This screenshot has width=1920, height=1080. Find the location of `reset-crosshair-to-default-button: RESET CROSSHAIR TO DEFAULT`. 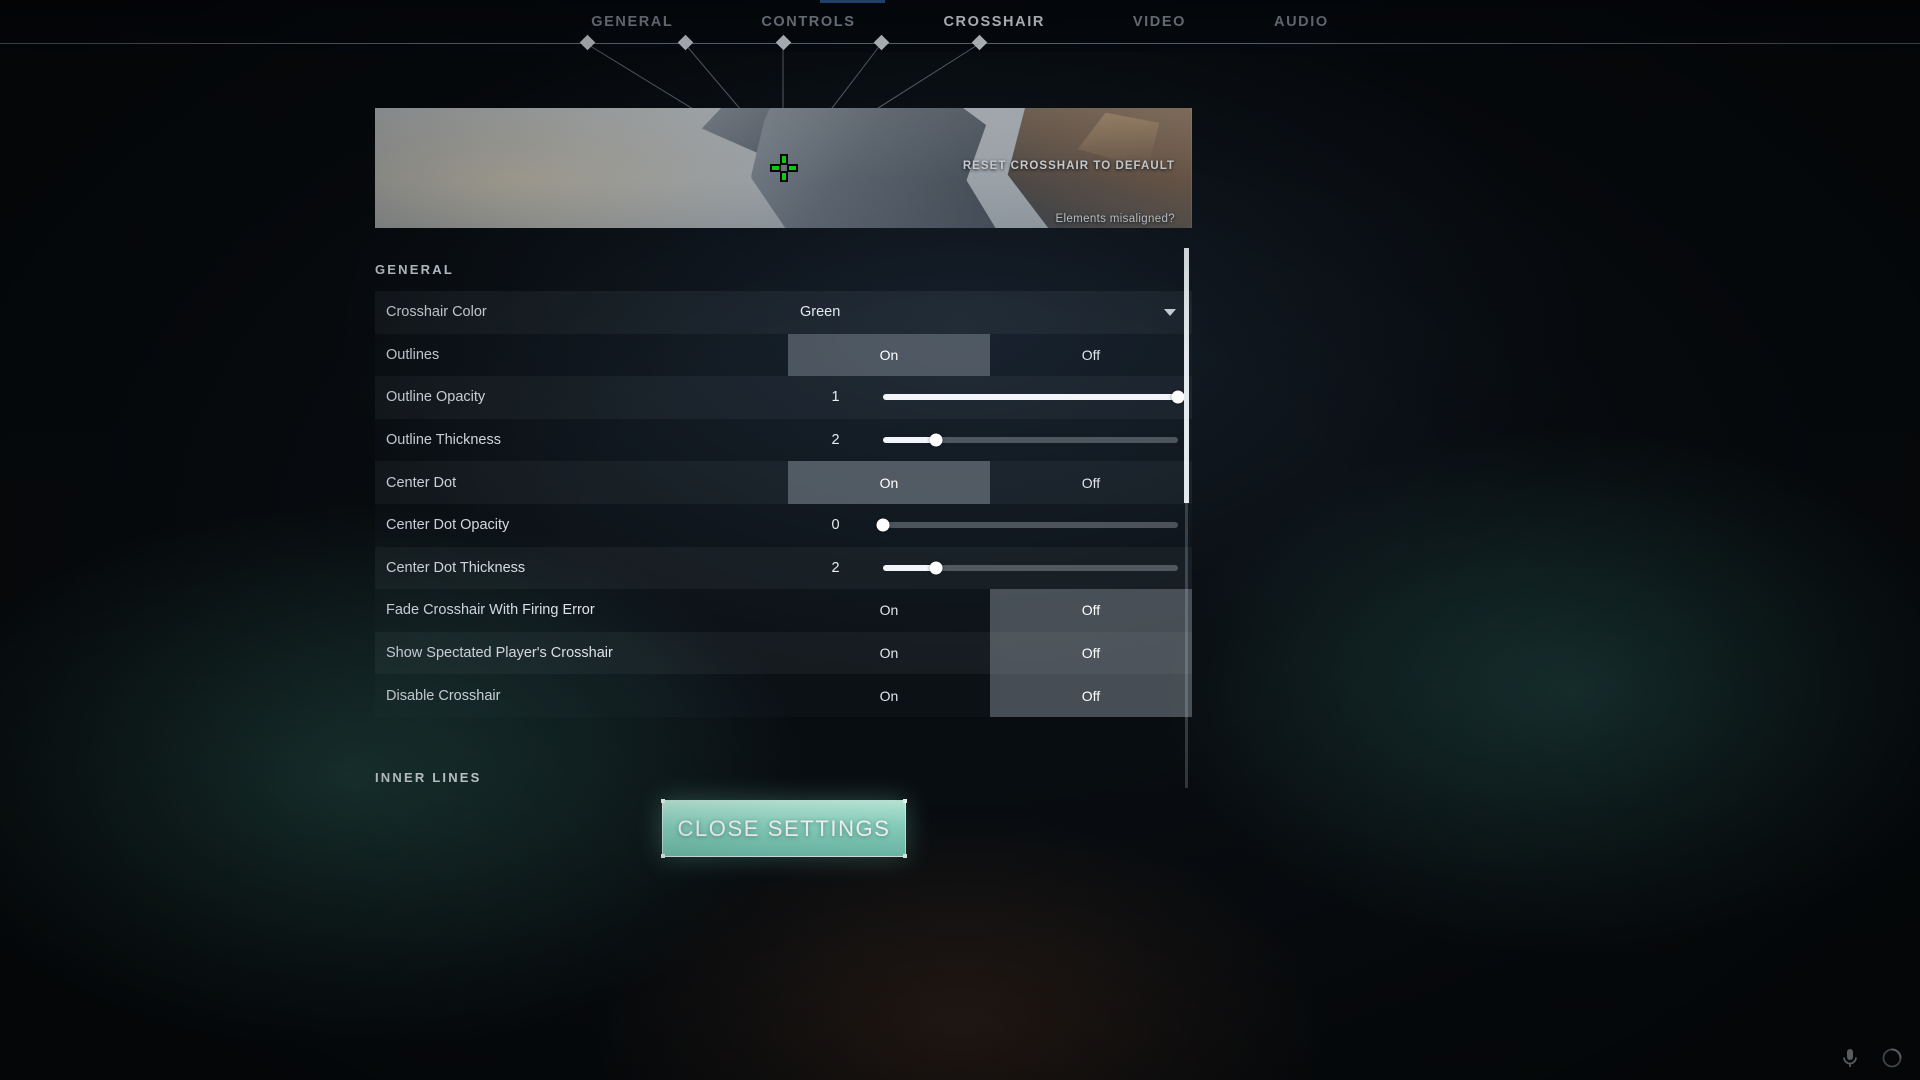

reset-crosshair-to-default-button: RESET CROSSHAIR TO DEFAULT is located at coordinates (1069, 166).